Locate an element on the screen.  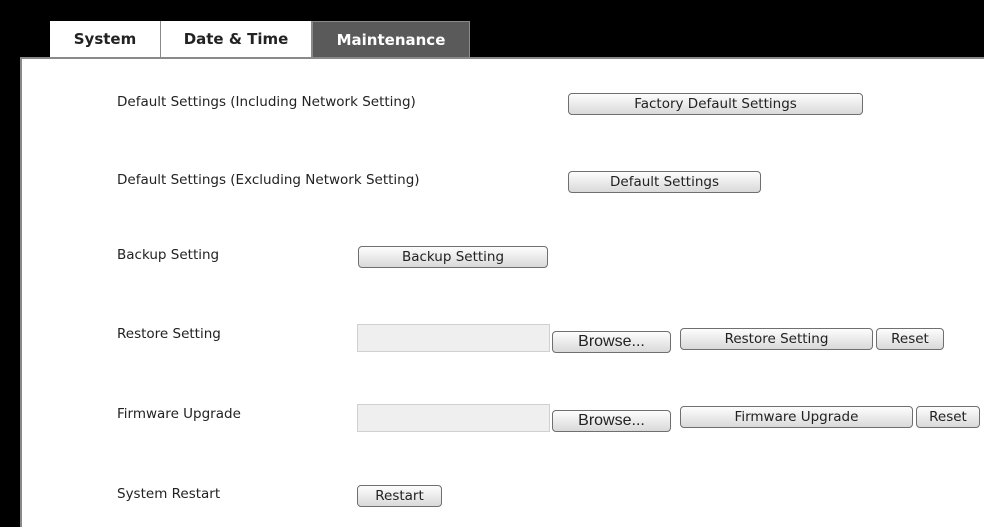
backup-setting-label: Backup Setting is located at coordinates (168, 255).